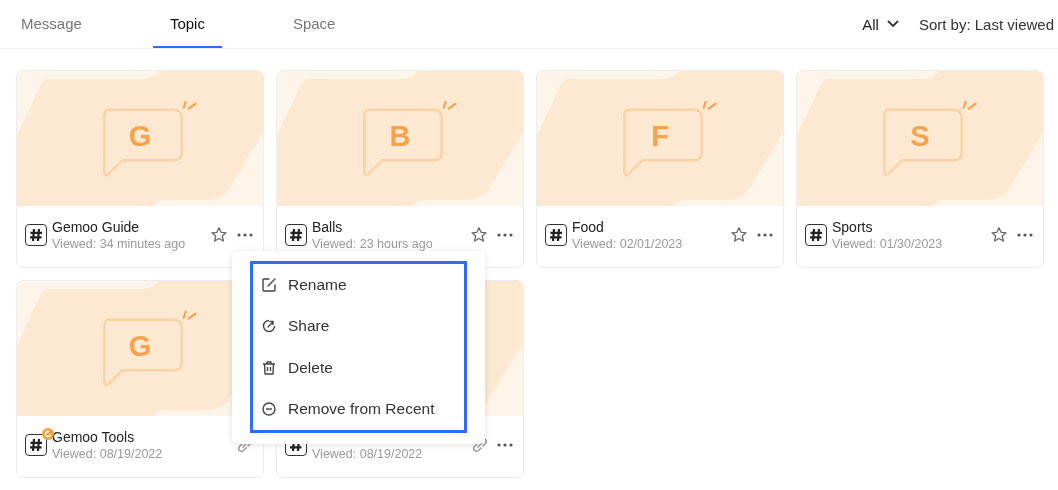 The height and width of the screenshot is (490, 1058). Describe the element at coordinates (920, 169) in the screenshot. I see `topic-card: S Sports Viewed: 01/30/2023` at that location.